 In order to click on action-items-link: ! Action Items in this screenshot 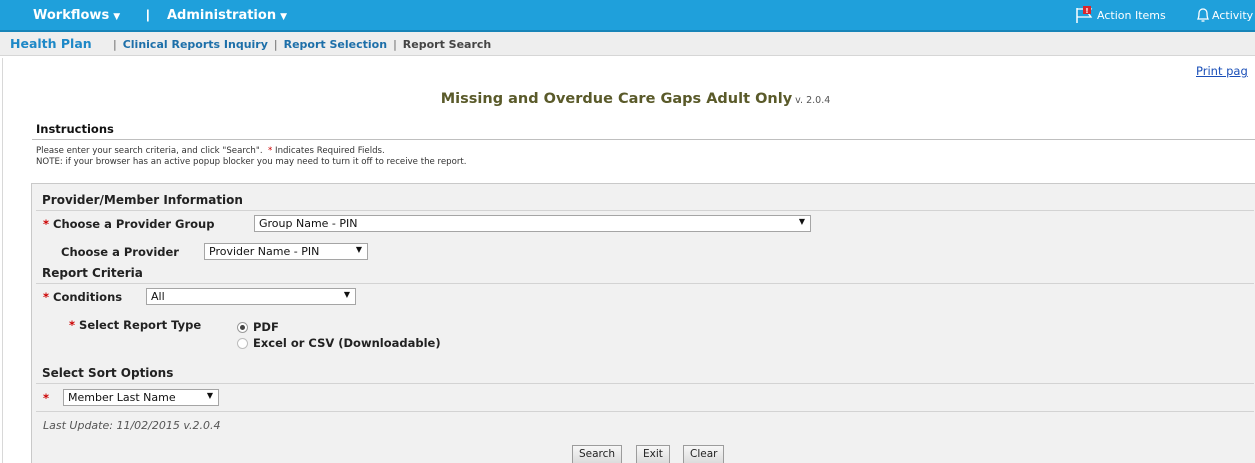, I will do `click(1120, 15)`.